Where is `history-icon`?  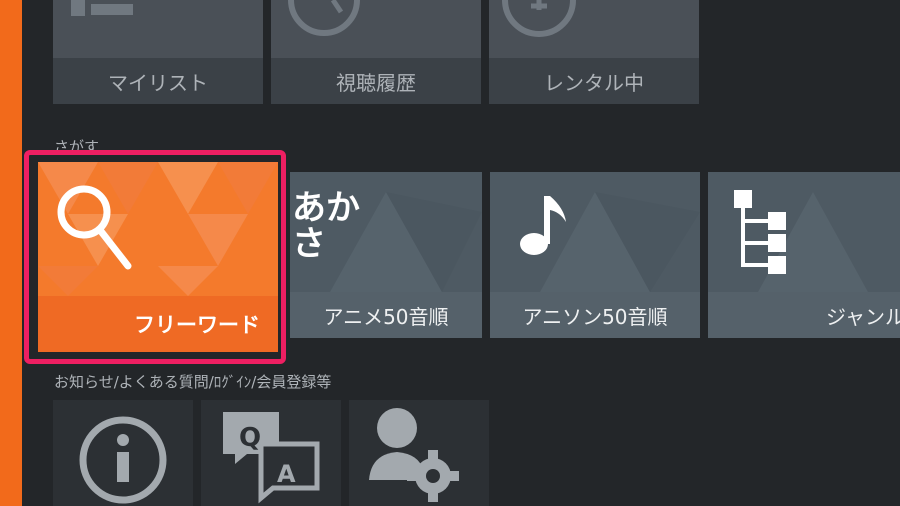 history-icon is located at coordinates (324, 18).